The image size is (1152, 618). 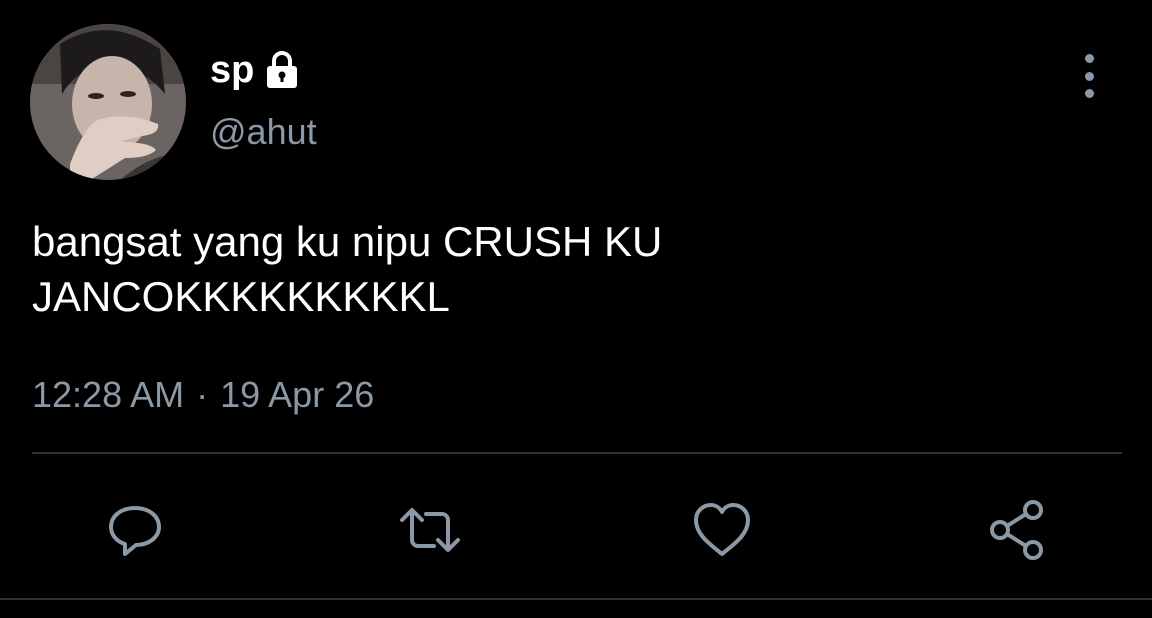 I want to click on tweet-time: 12:28 AM, so click(x=108, y=394).